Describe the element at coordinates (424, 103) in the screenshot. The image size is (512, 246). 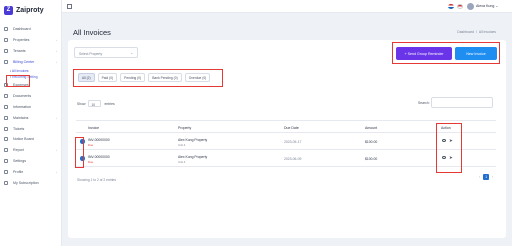
I see `search-label: Search:` at that location.